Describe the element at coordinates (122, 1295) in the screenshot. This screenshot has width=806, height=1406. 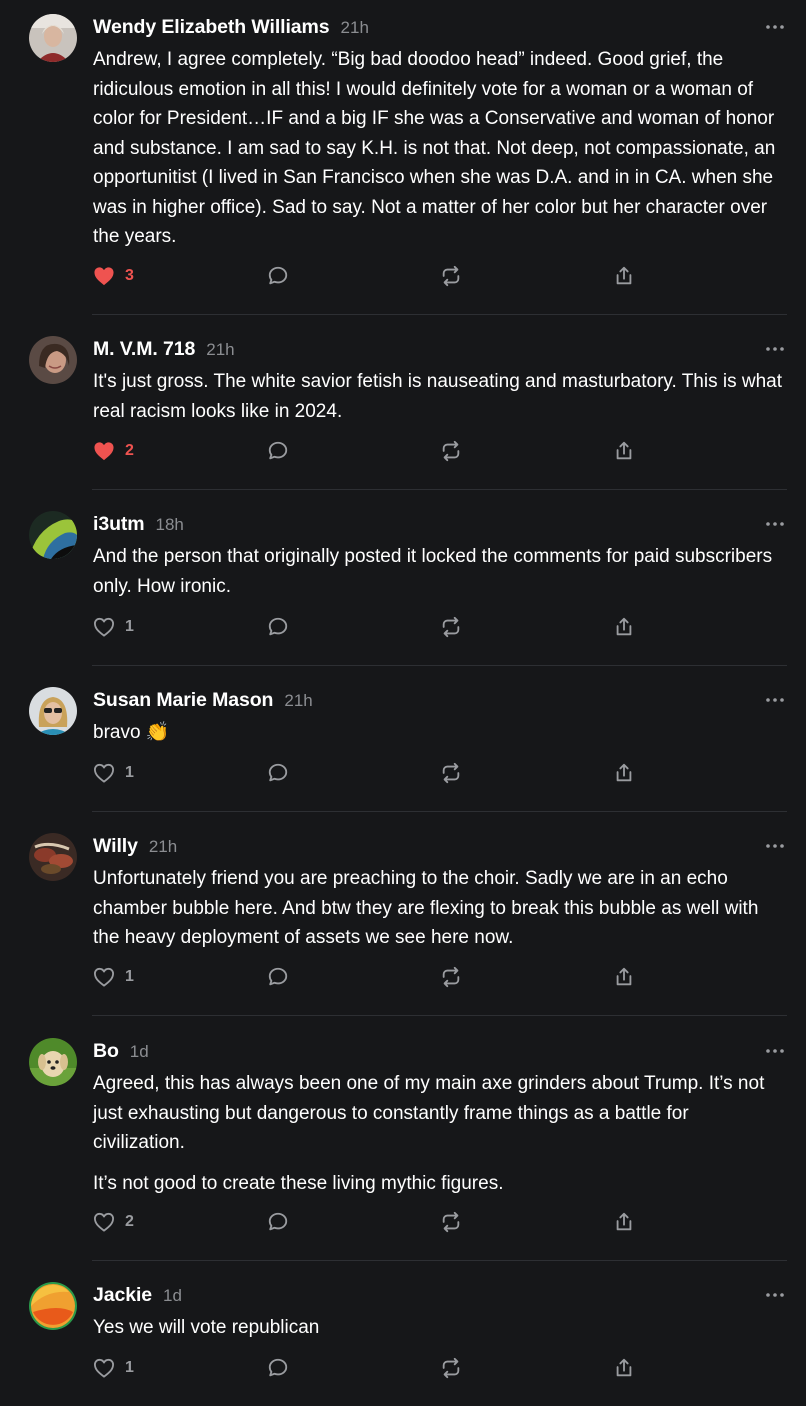
I see `author-name: Jackie` at that location.